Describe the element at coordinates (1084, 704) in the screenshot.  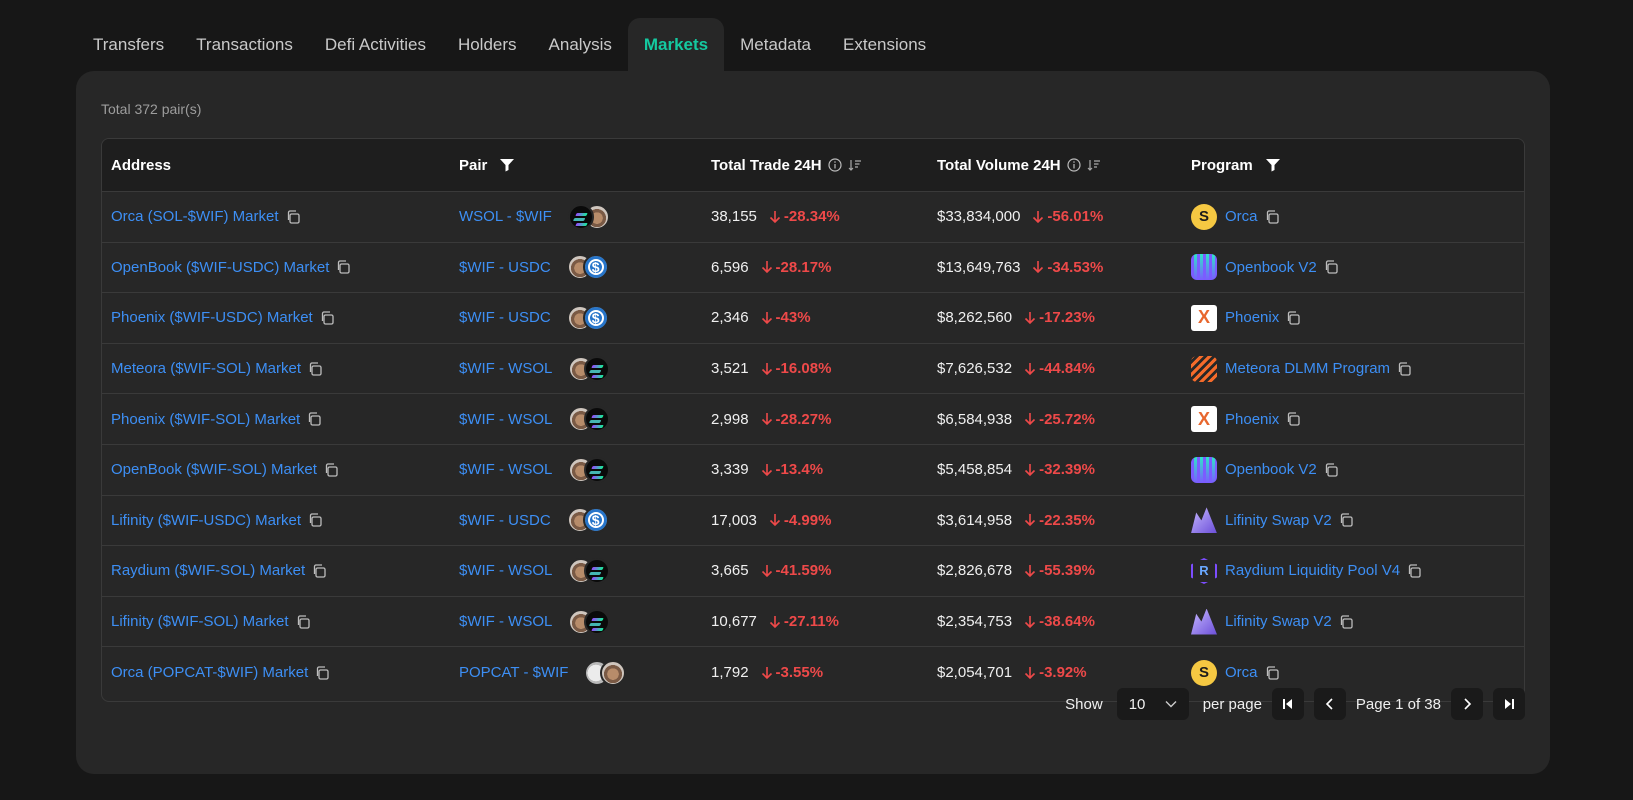
I see `show-label: Show` at that location.